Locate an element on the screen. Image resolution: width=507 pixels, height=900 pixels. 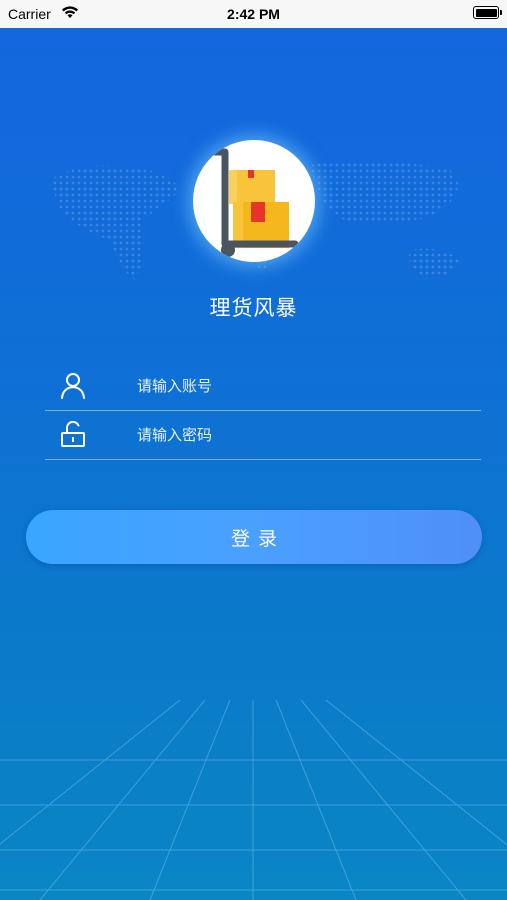
battery-icon is located at coordinates (487, 12).